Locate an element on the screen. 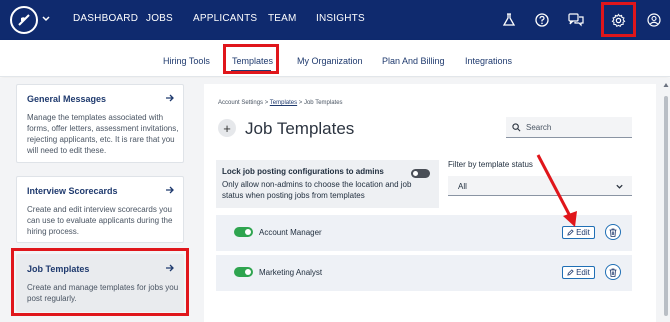  user-icon is located at coordinates (654, 20).